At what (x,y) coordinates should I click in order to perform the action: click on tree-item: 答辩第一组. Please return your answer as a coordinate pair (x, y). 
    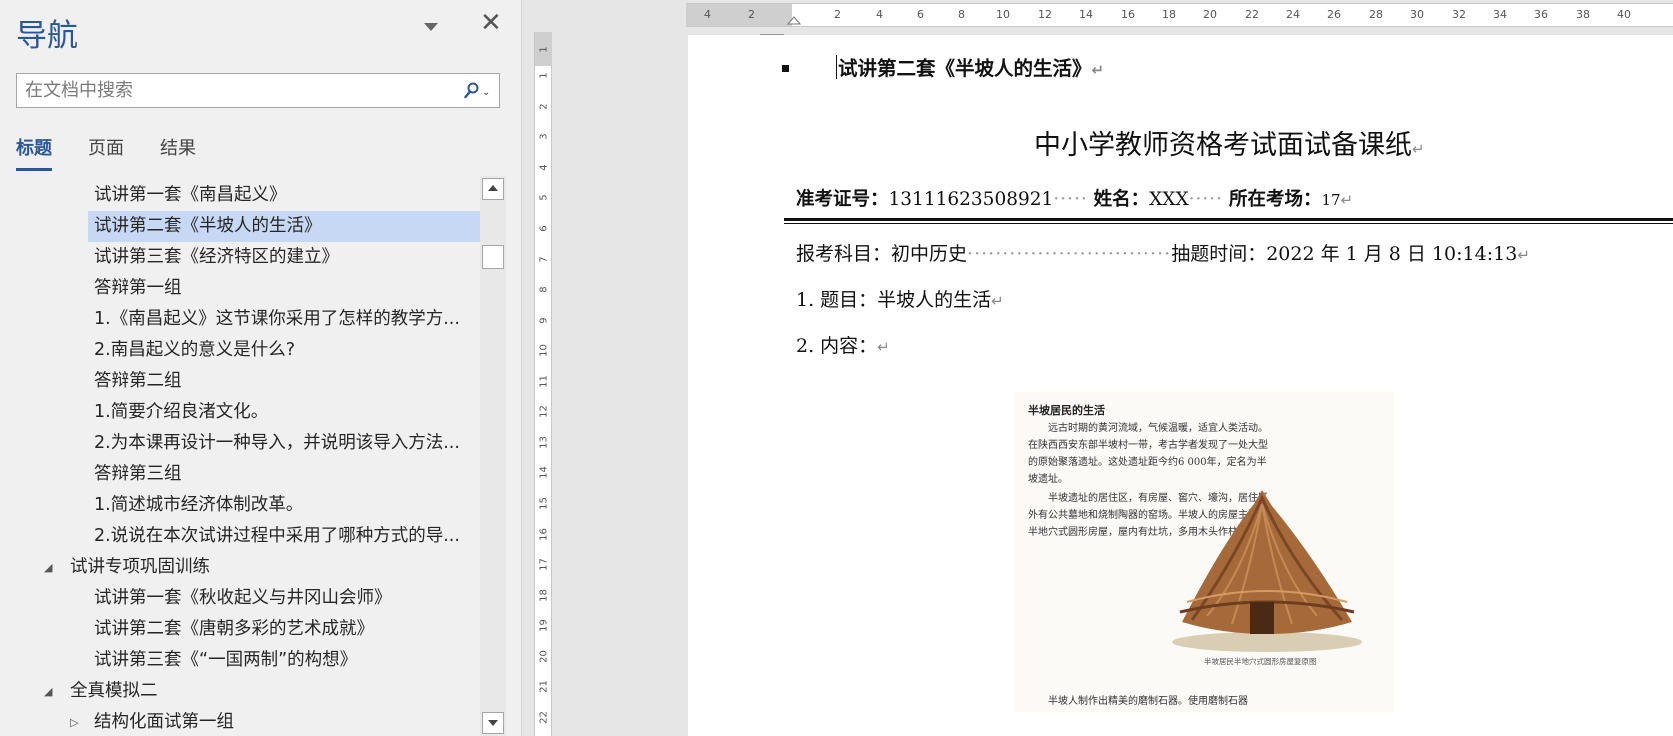
    Looking at the image, I should click on (240, 288).